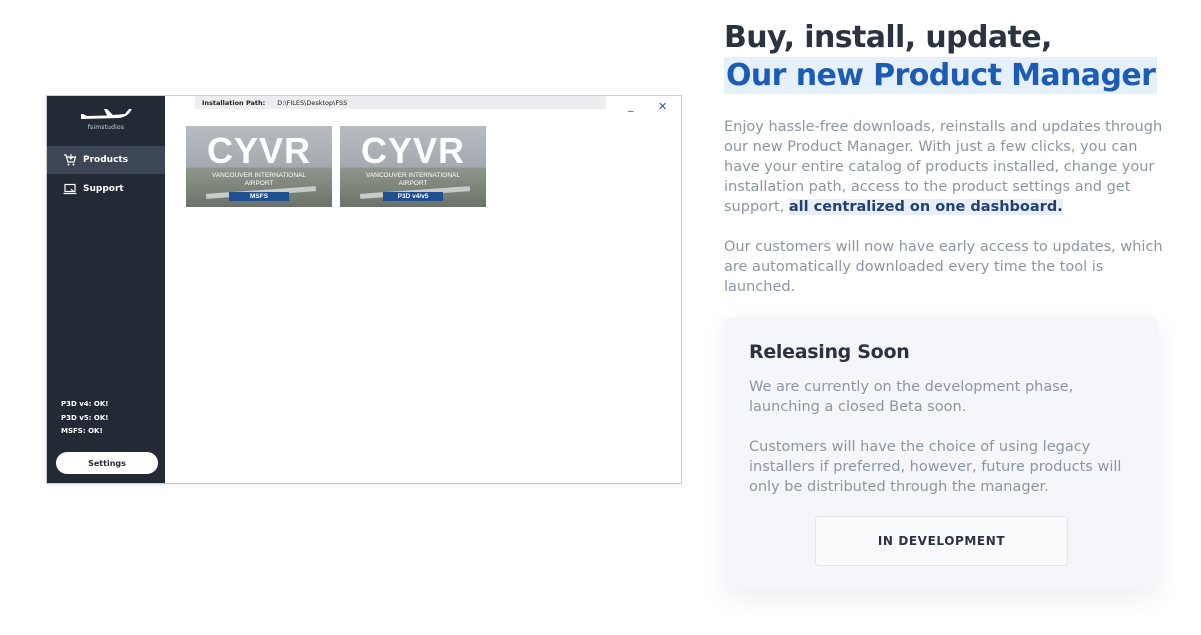  Describe the element at coordinates (106, 120) in the screenshot. I see `brand-logo: fsimstudios` at that location.